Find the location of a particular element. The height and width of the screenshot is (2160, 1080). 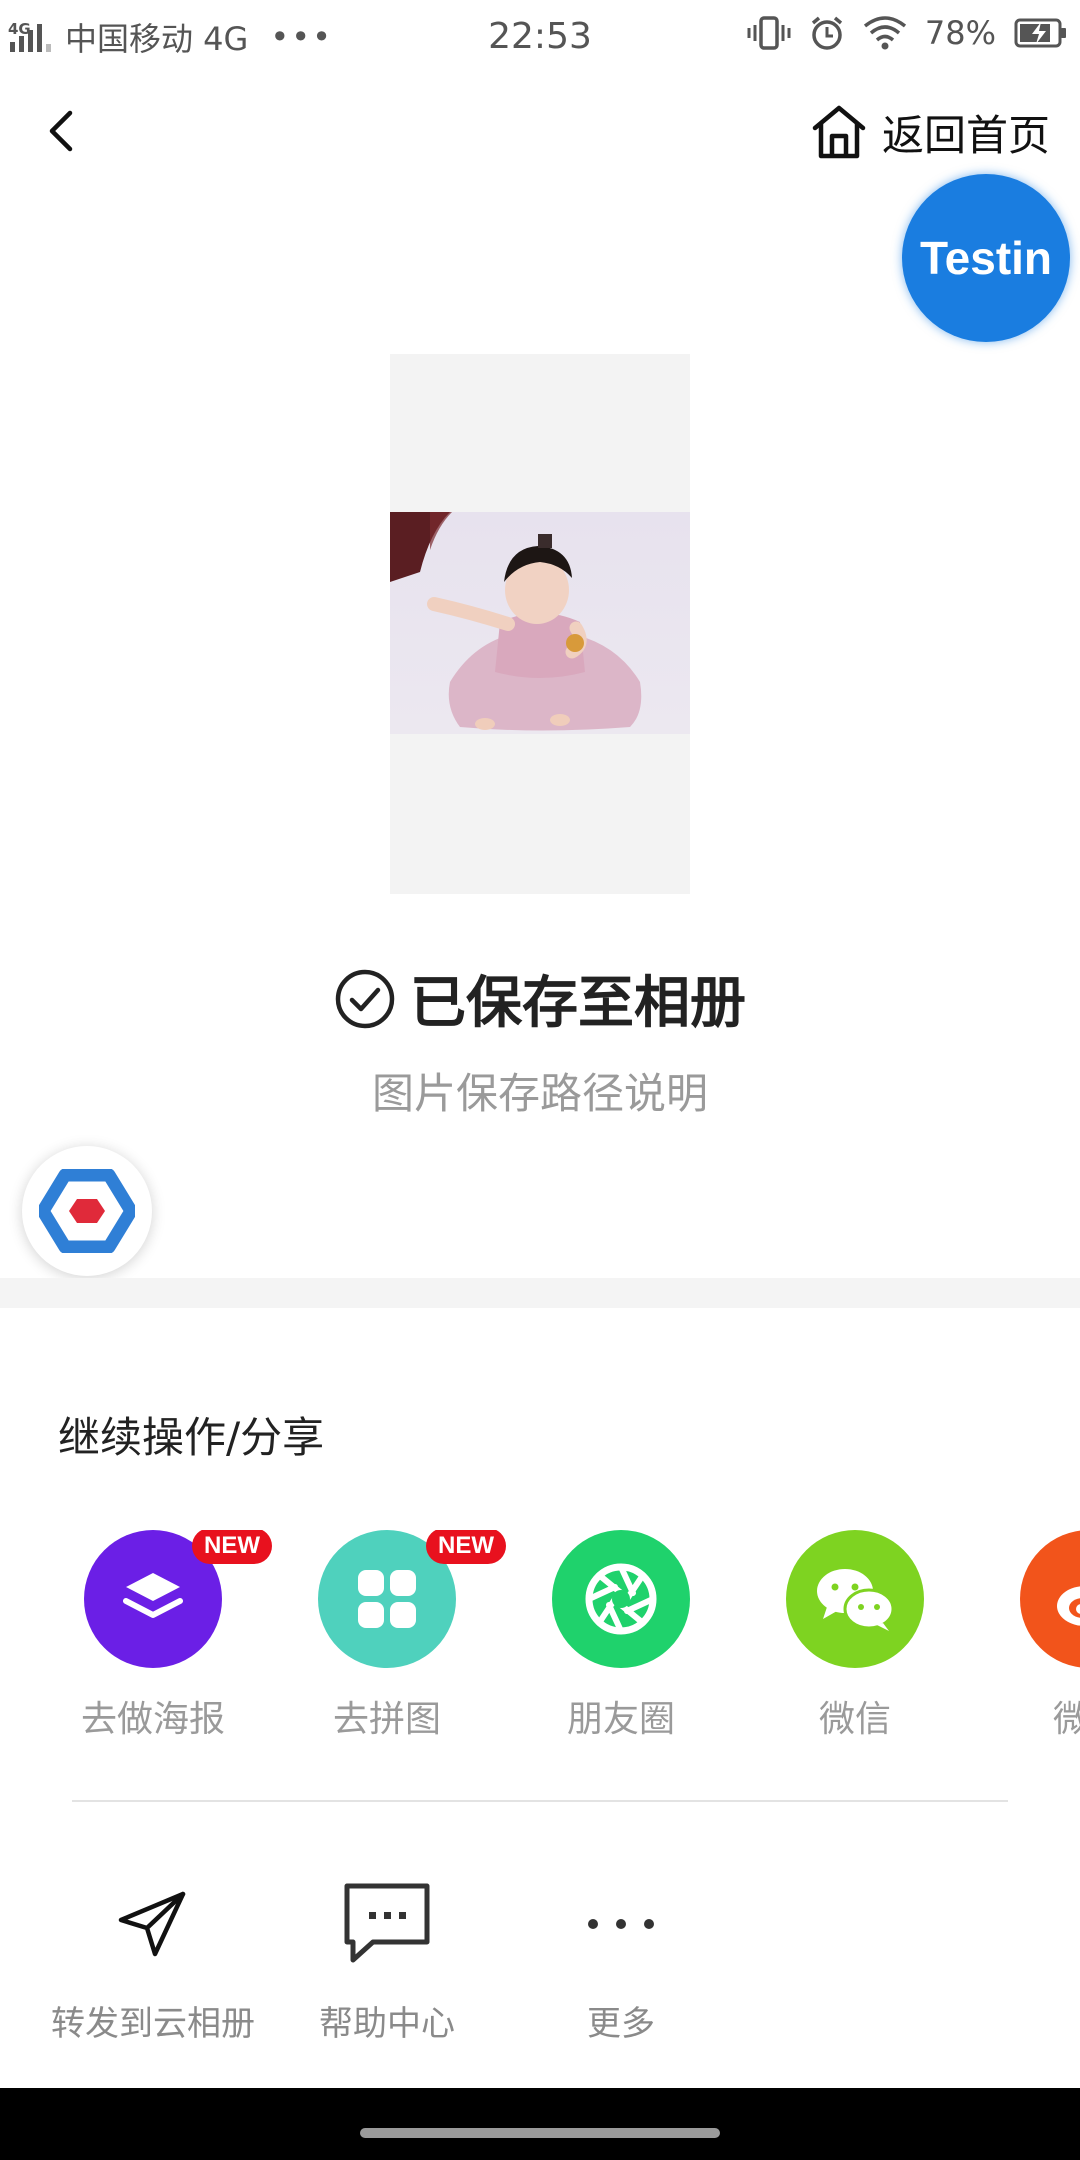

save-status: 已保存至相册 is located at coordinates (540, 998).